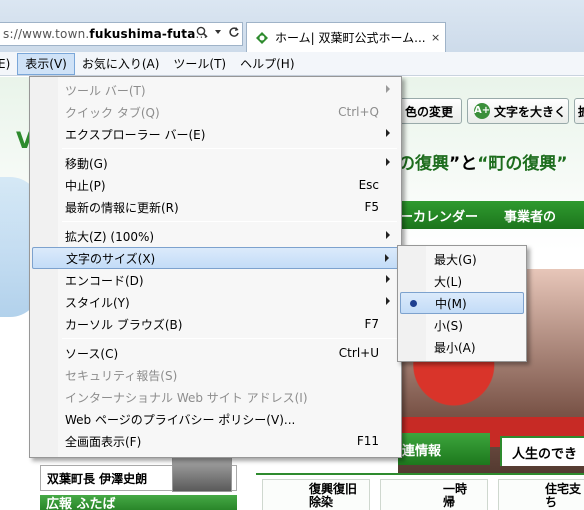 Image resolution: width=584 pixels, height=510 pixels. I want to click on menu-item-refresh: 最新の情報に更新(R) F5, so click(215, 207).